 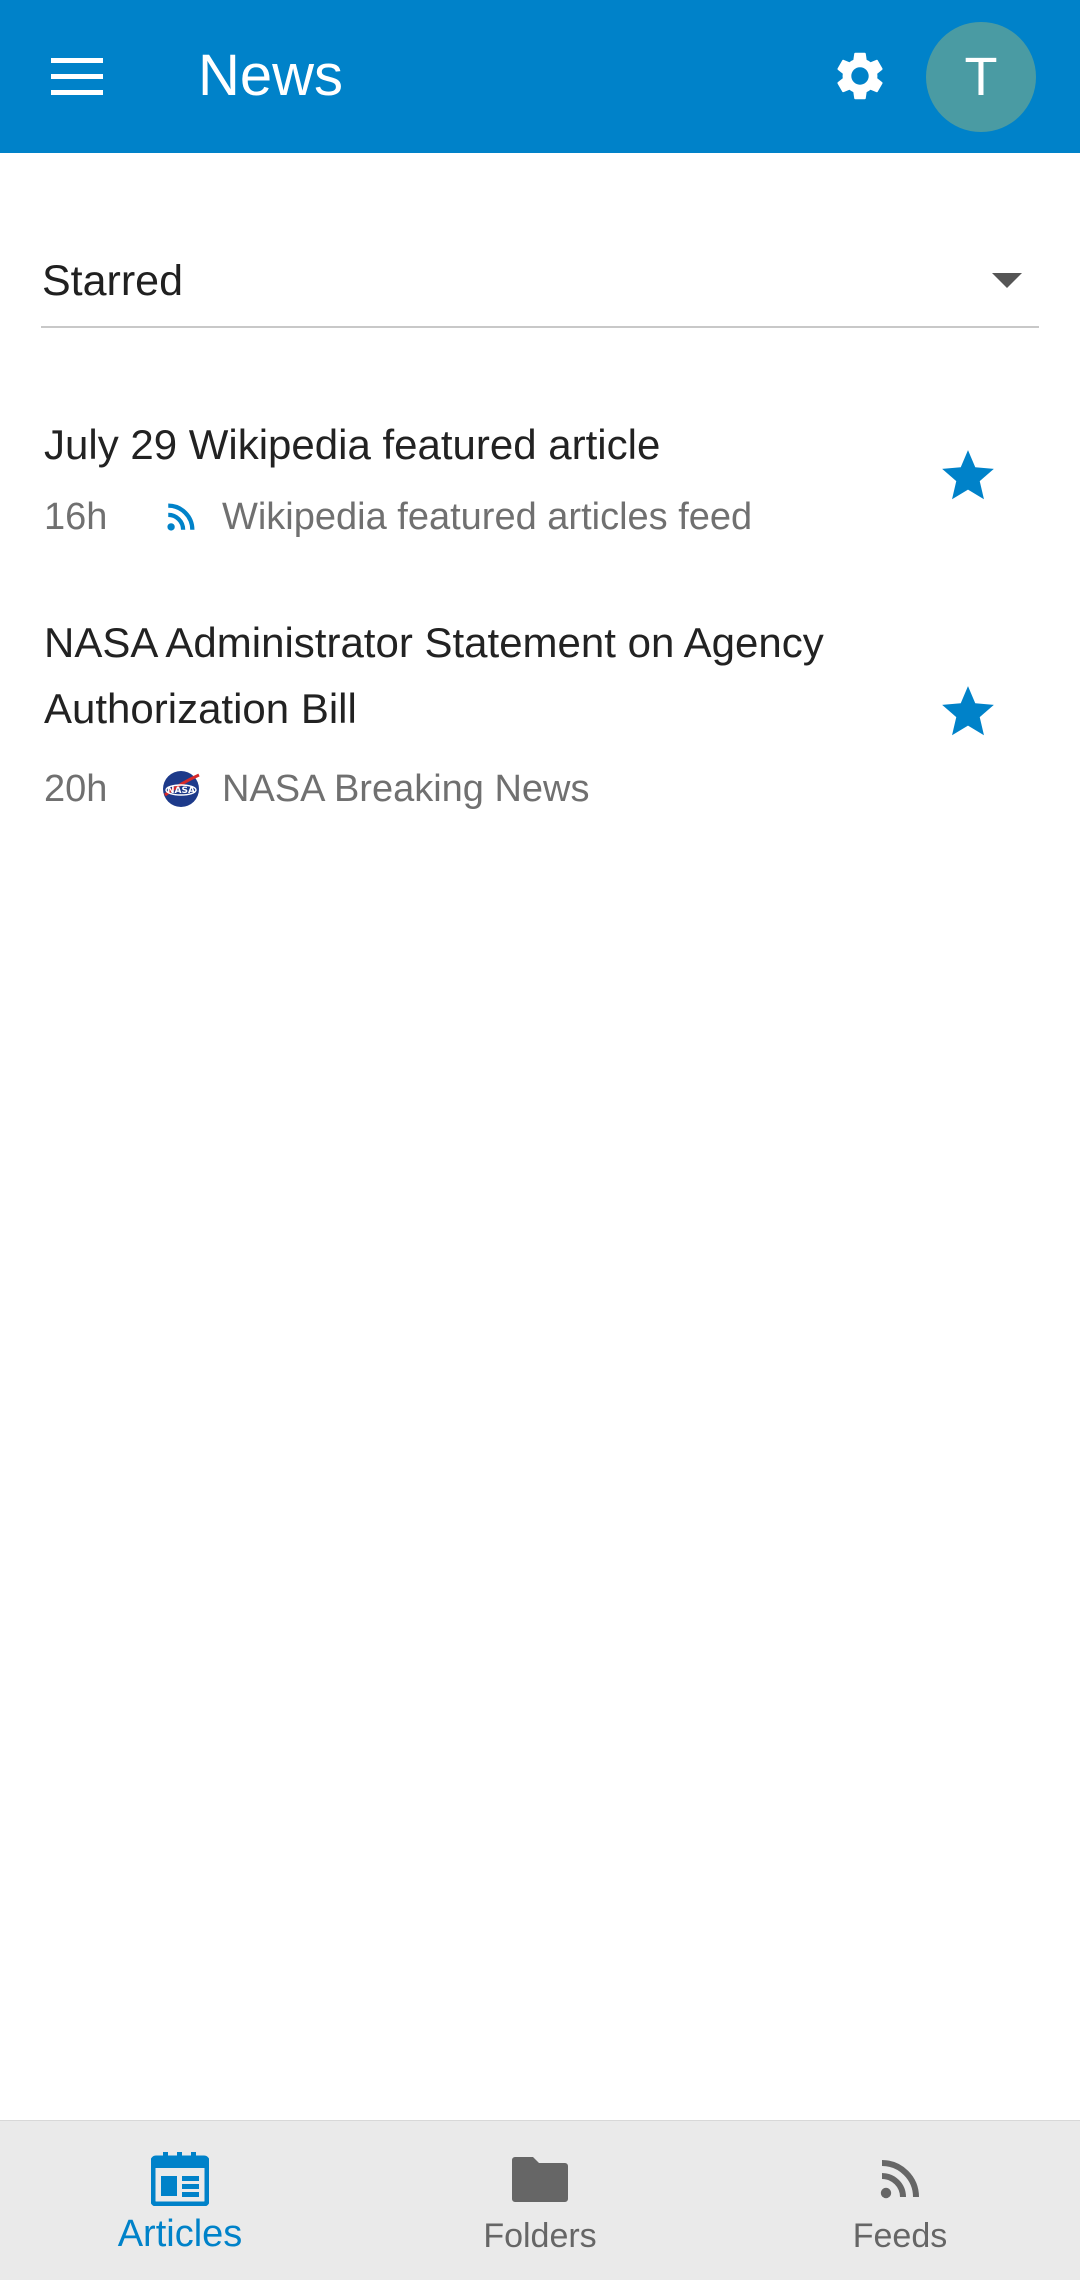 I want to click on article-meta: 16h Wikipedia featured articles feed, so click(x=474, y=517).